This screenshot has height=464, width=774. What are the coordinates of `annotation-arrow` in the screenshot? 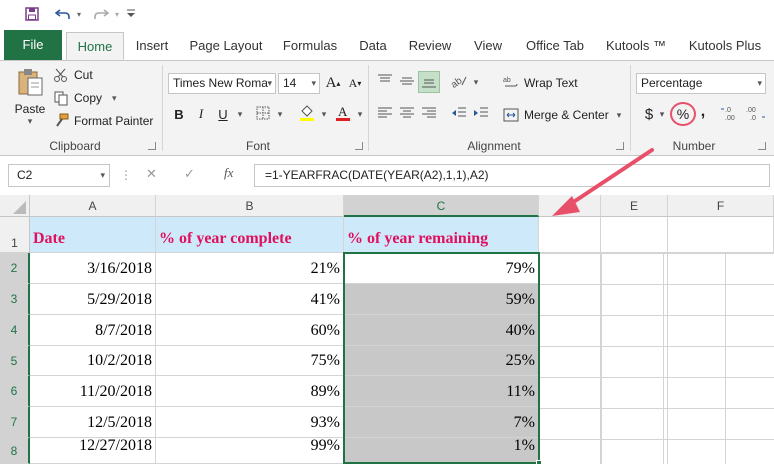 It's located at (603, 182).